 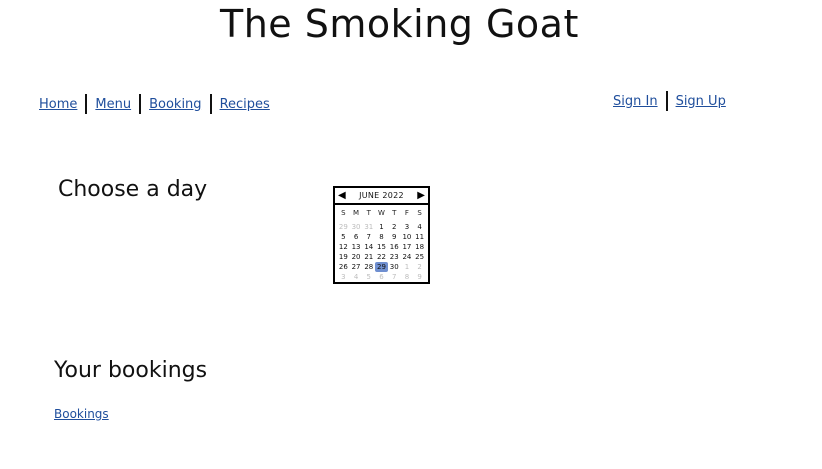 I want to click on calendar-week-row: 19 20 21 22 23 24 25, so click(x=381, y=257).